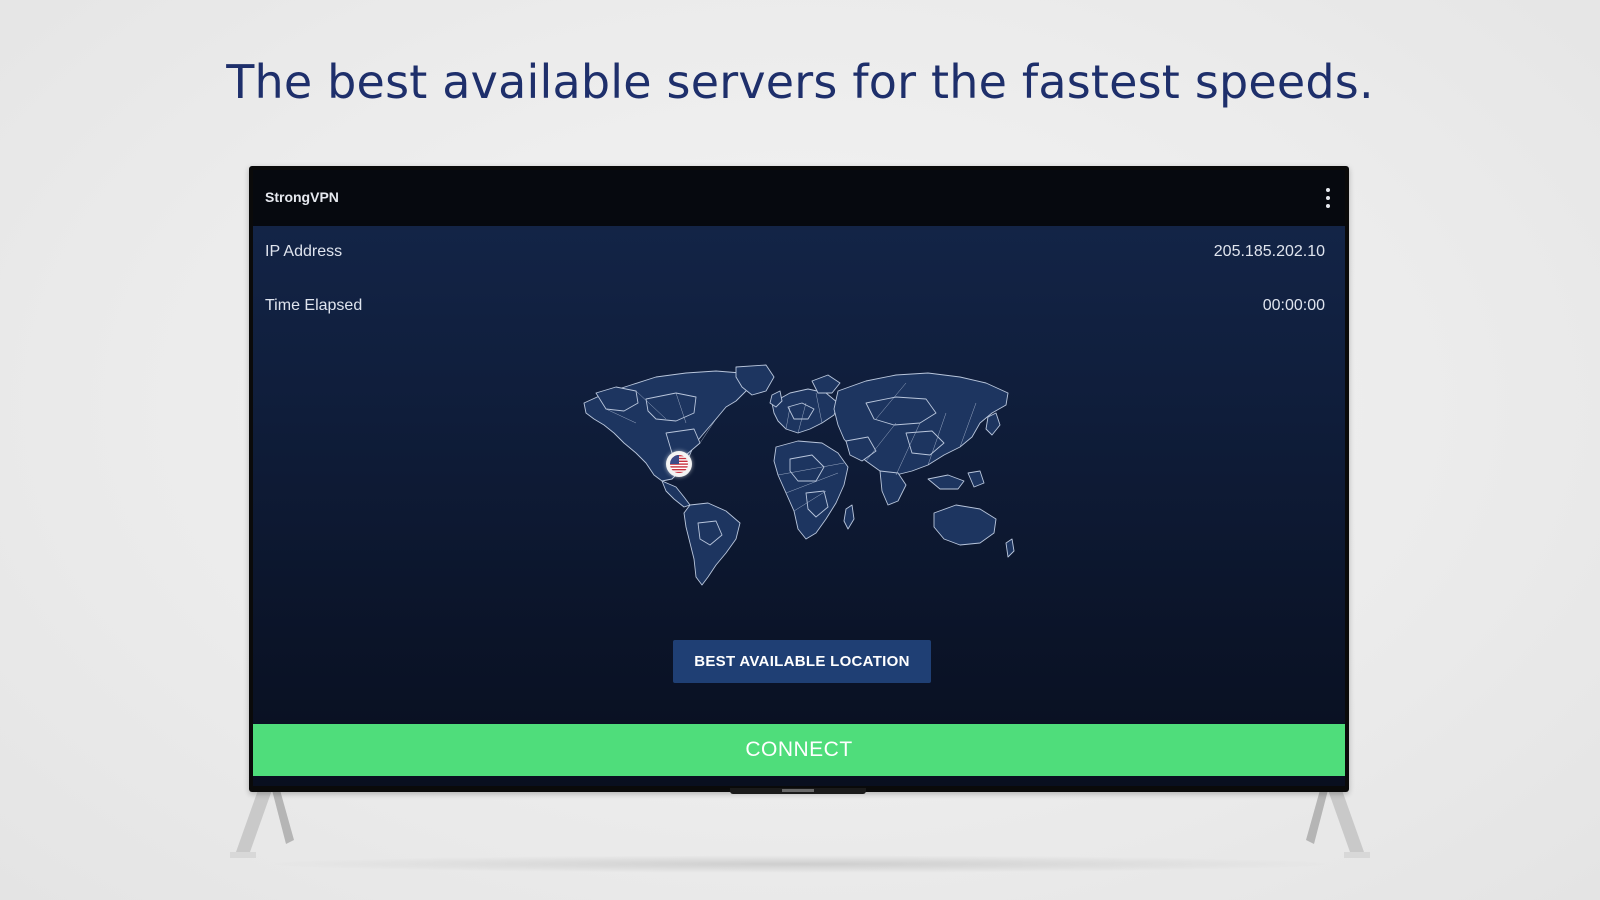 This screenshot has width=1600, height=900. What do you see at coordinates (795, 254) in the screenshot?
I see `ip-address-row: IP Address 205.185.202.10` at bounding box center [795, 254].